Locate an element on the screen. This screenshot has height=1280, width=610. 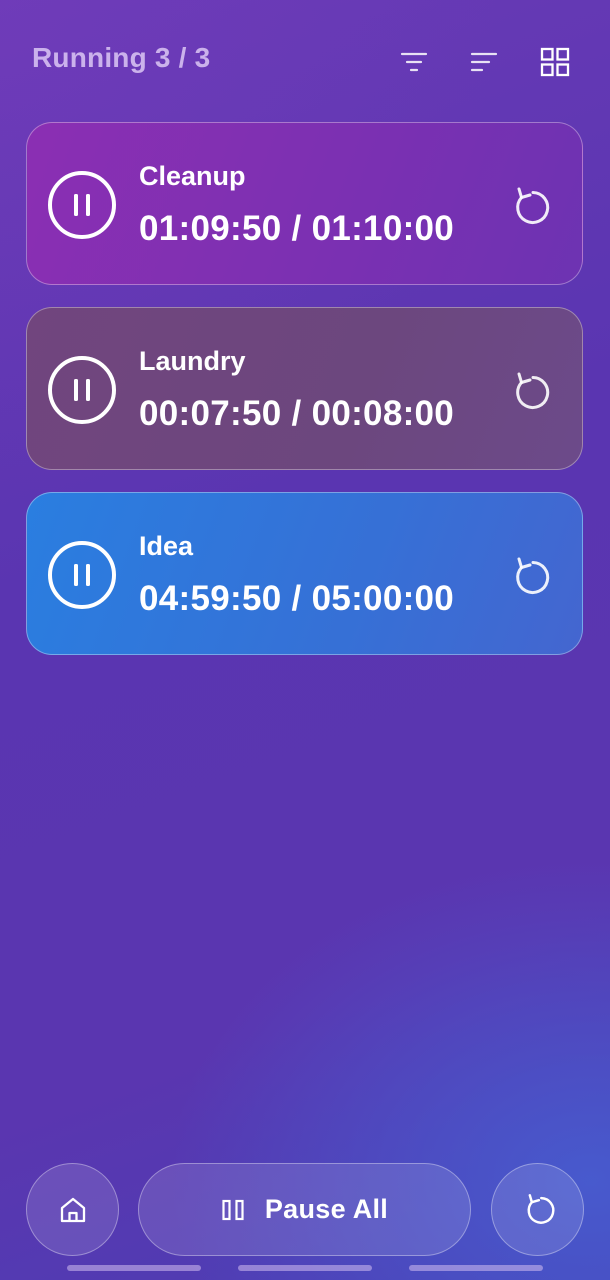
reset-all-button is located at coordinates (537, 1209).